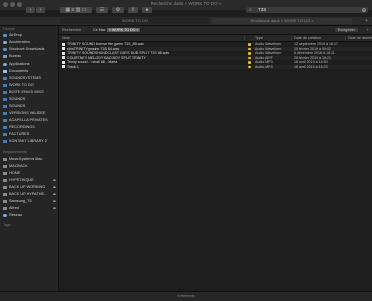 This screenshot has width=372, height=301. What do you see at coordinates (307, 38) in the screenshot?
I see `column-date-created: Date de création` at bounding box center [307, 38].